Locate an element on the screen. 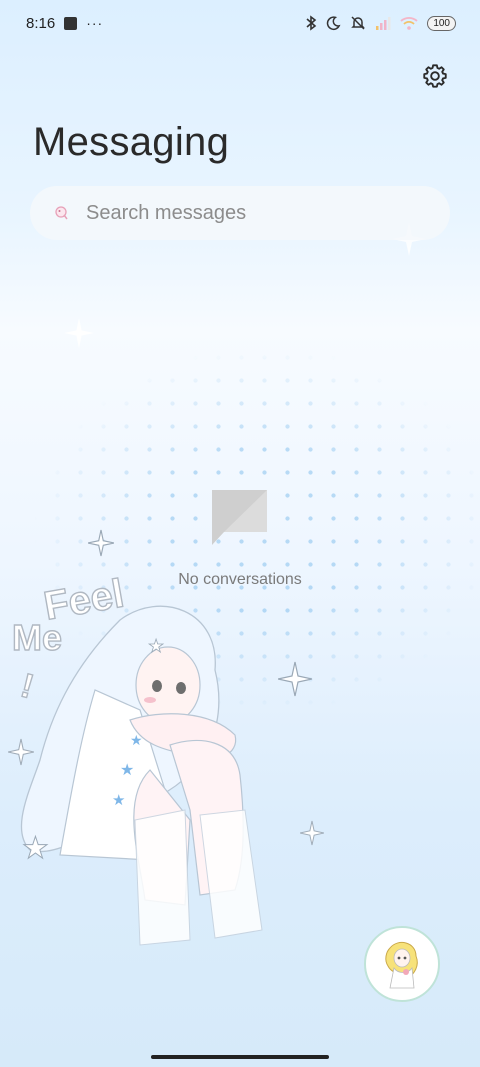  chat-bubble-icon is located at coordinates (239, 517).